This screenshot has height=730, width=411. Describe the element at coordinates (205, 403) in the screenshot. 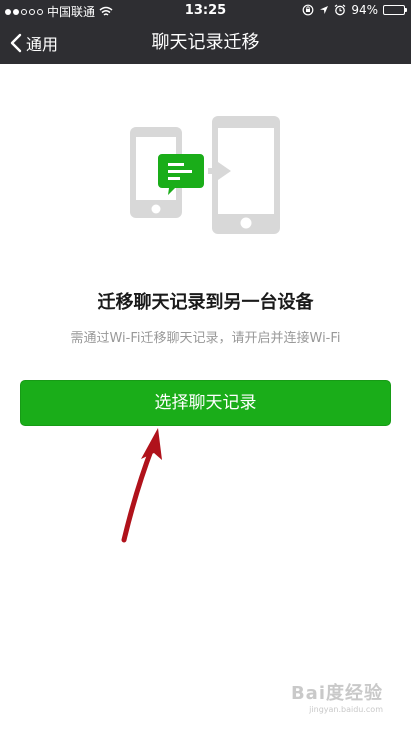

I see `select-chat-history-button: 选择聊天记录` at that location.